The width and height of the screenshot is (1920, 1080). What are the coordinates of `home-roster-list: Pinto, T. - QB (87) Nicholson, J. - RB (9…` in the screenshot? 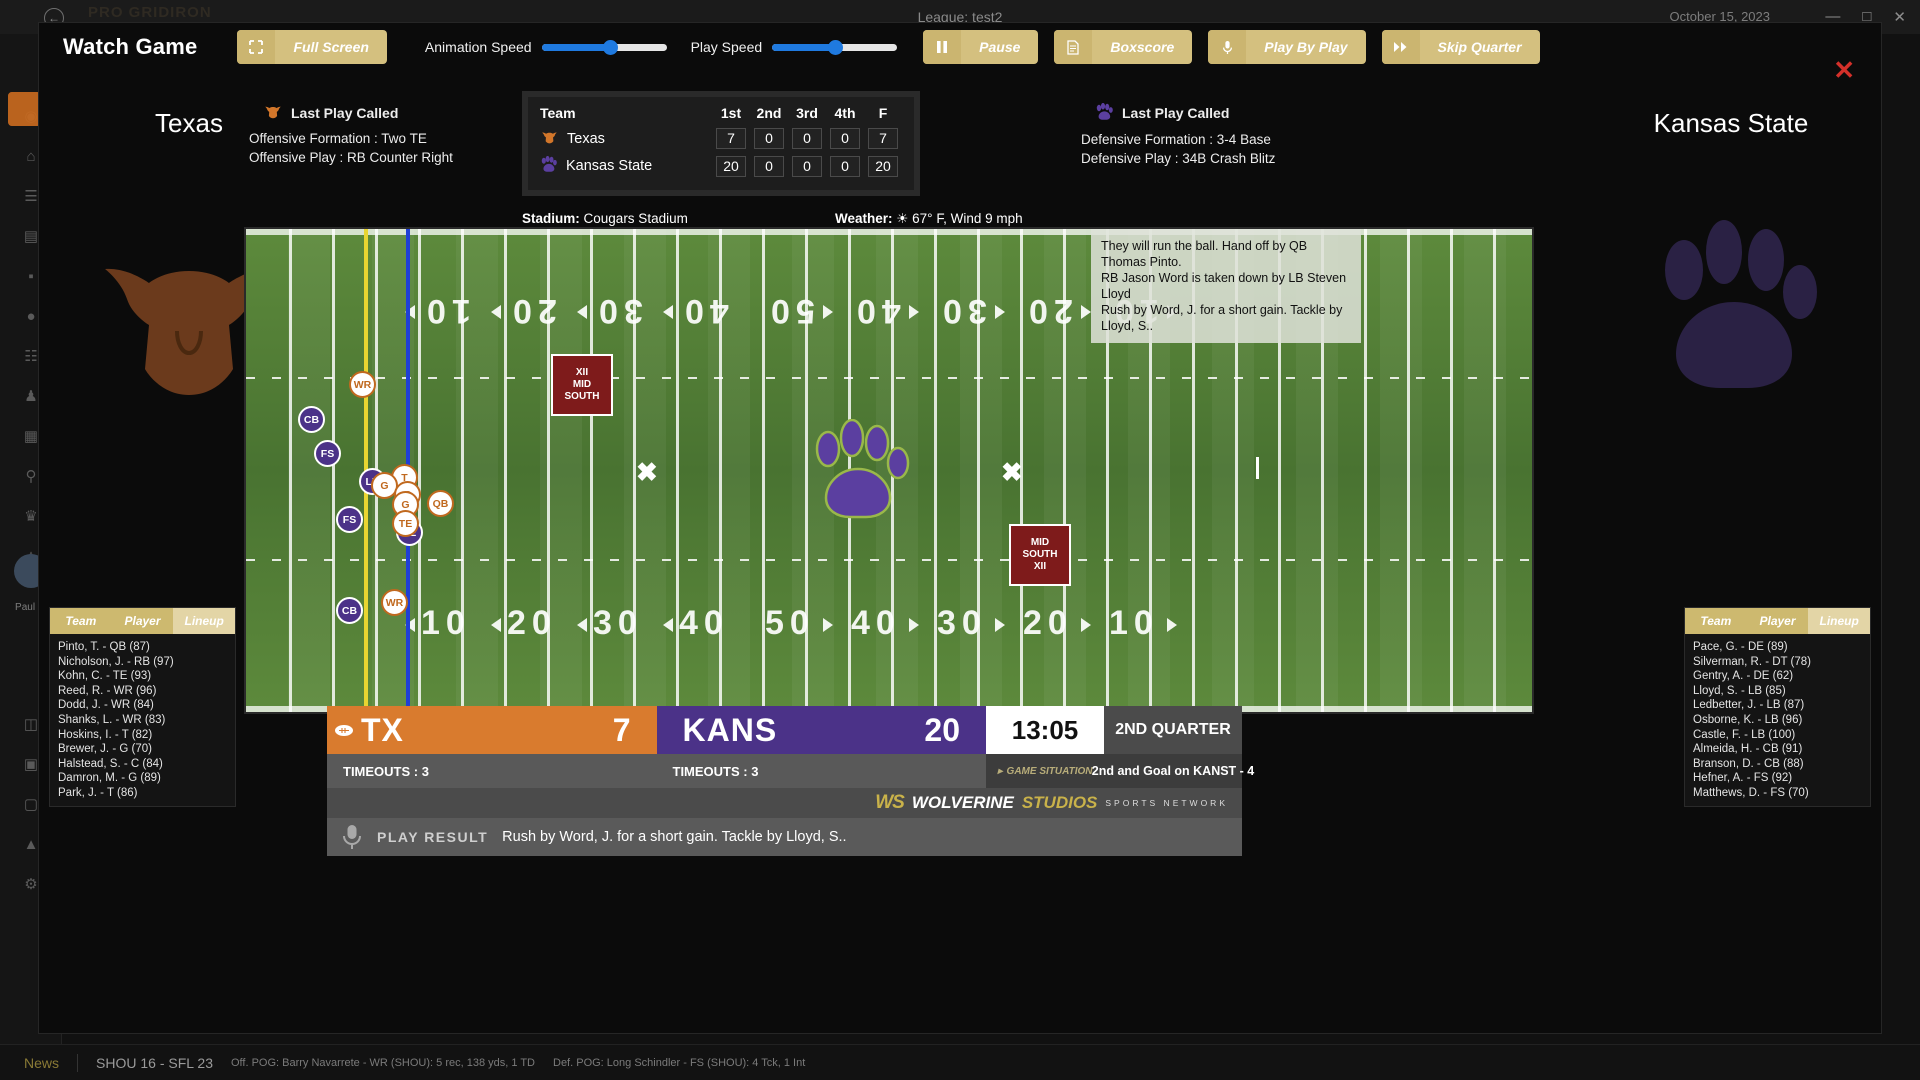 It's located at (142, 719).